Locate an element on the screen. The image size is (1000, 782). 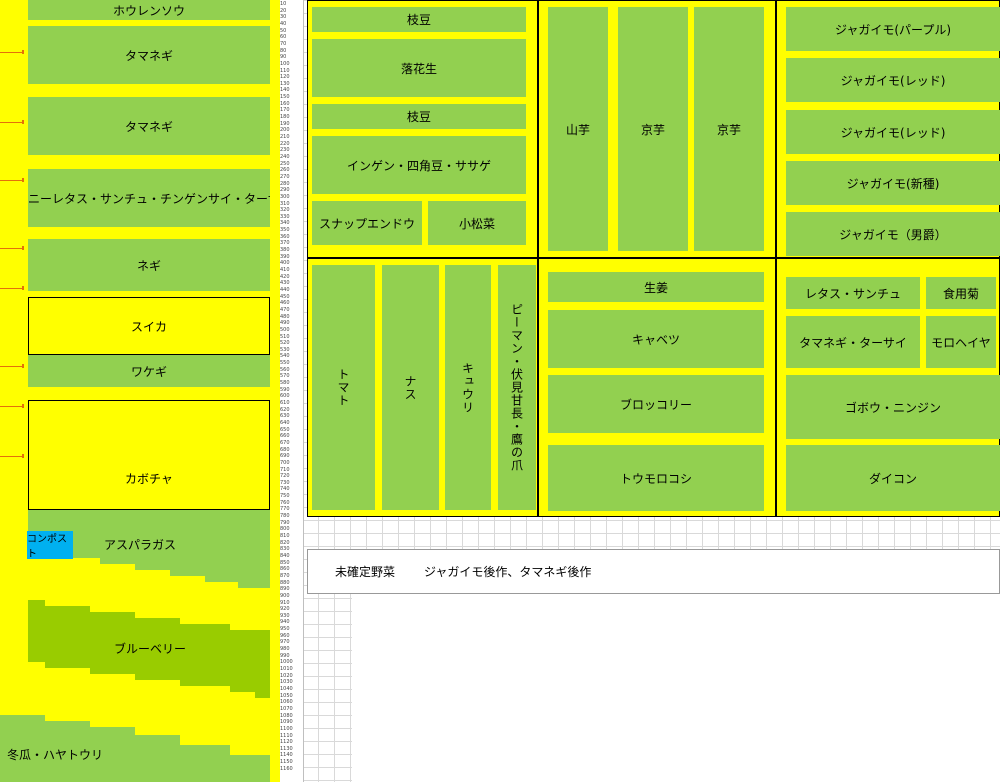
plot-cucumber: キュウリ is located at coordinates (468, 387).